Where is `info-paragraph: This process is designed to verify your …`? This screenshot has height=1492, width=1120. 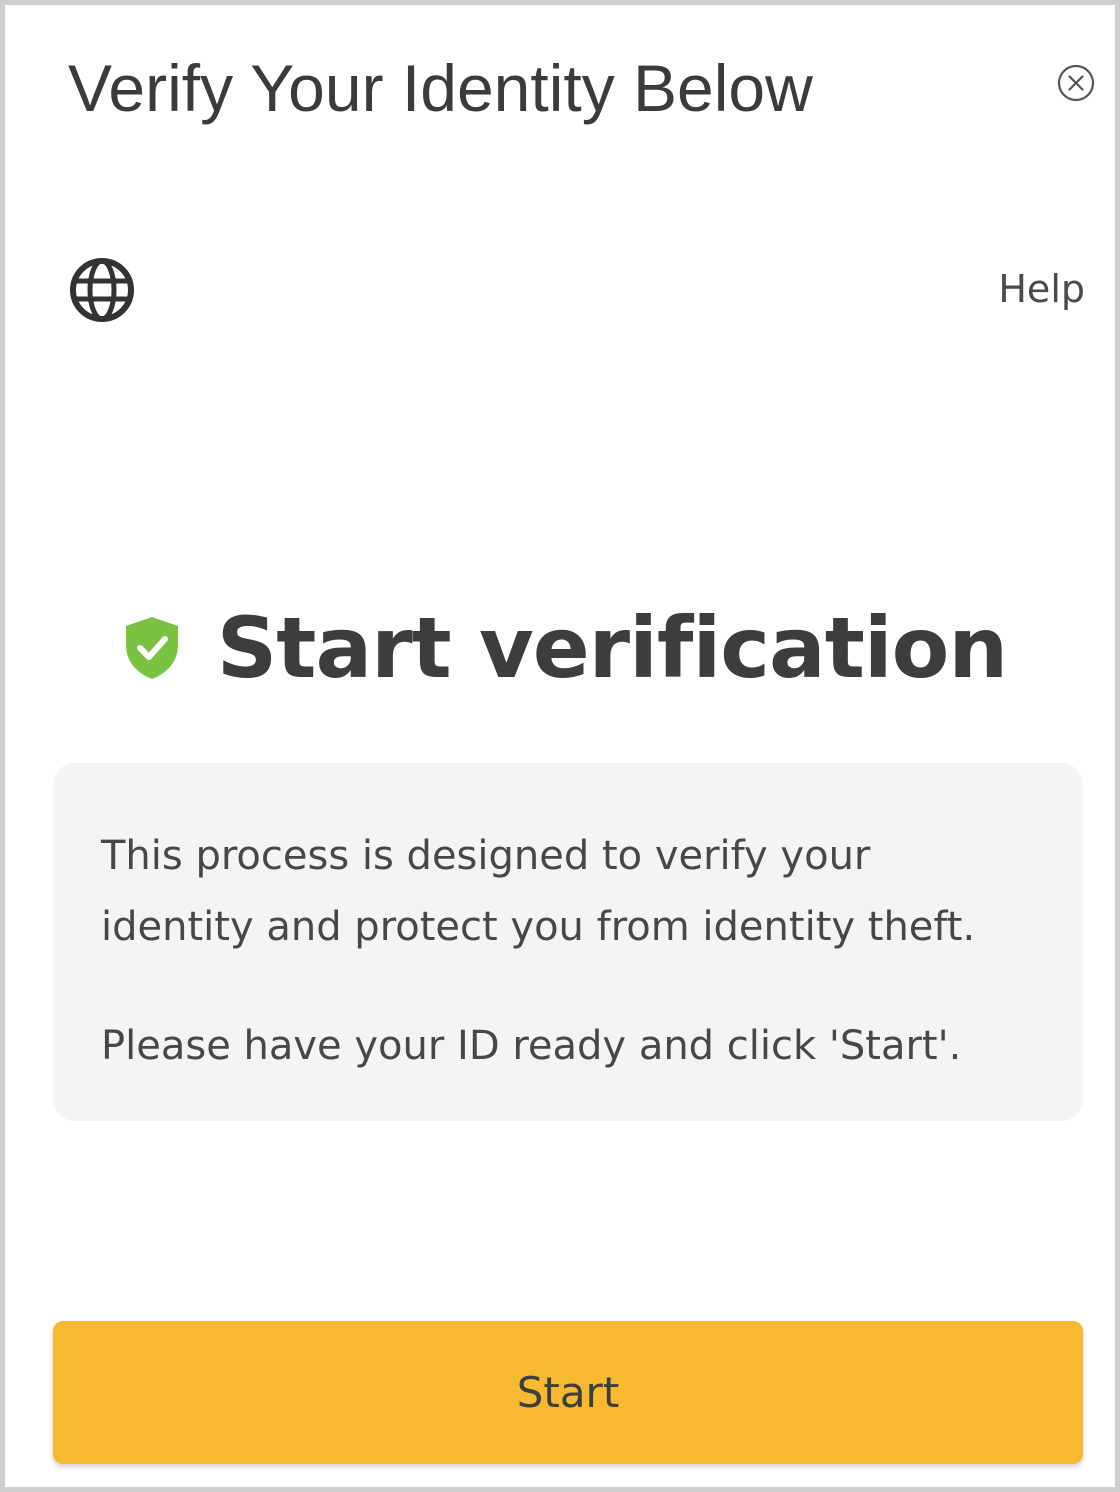
info-paragraph: This process is designed to verify your … is located at coordinates (538, 891).